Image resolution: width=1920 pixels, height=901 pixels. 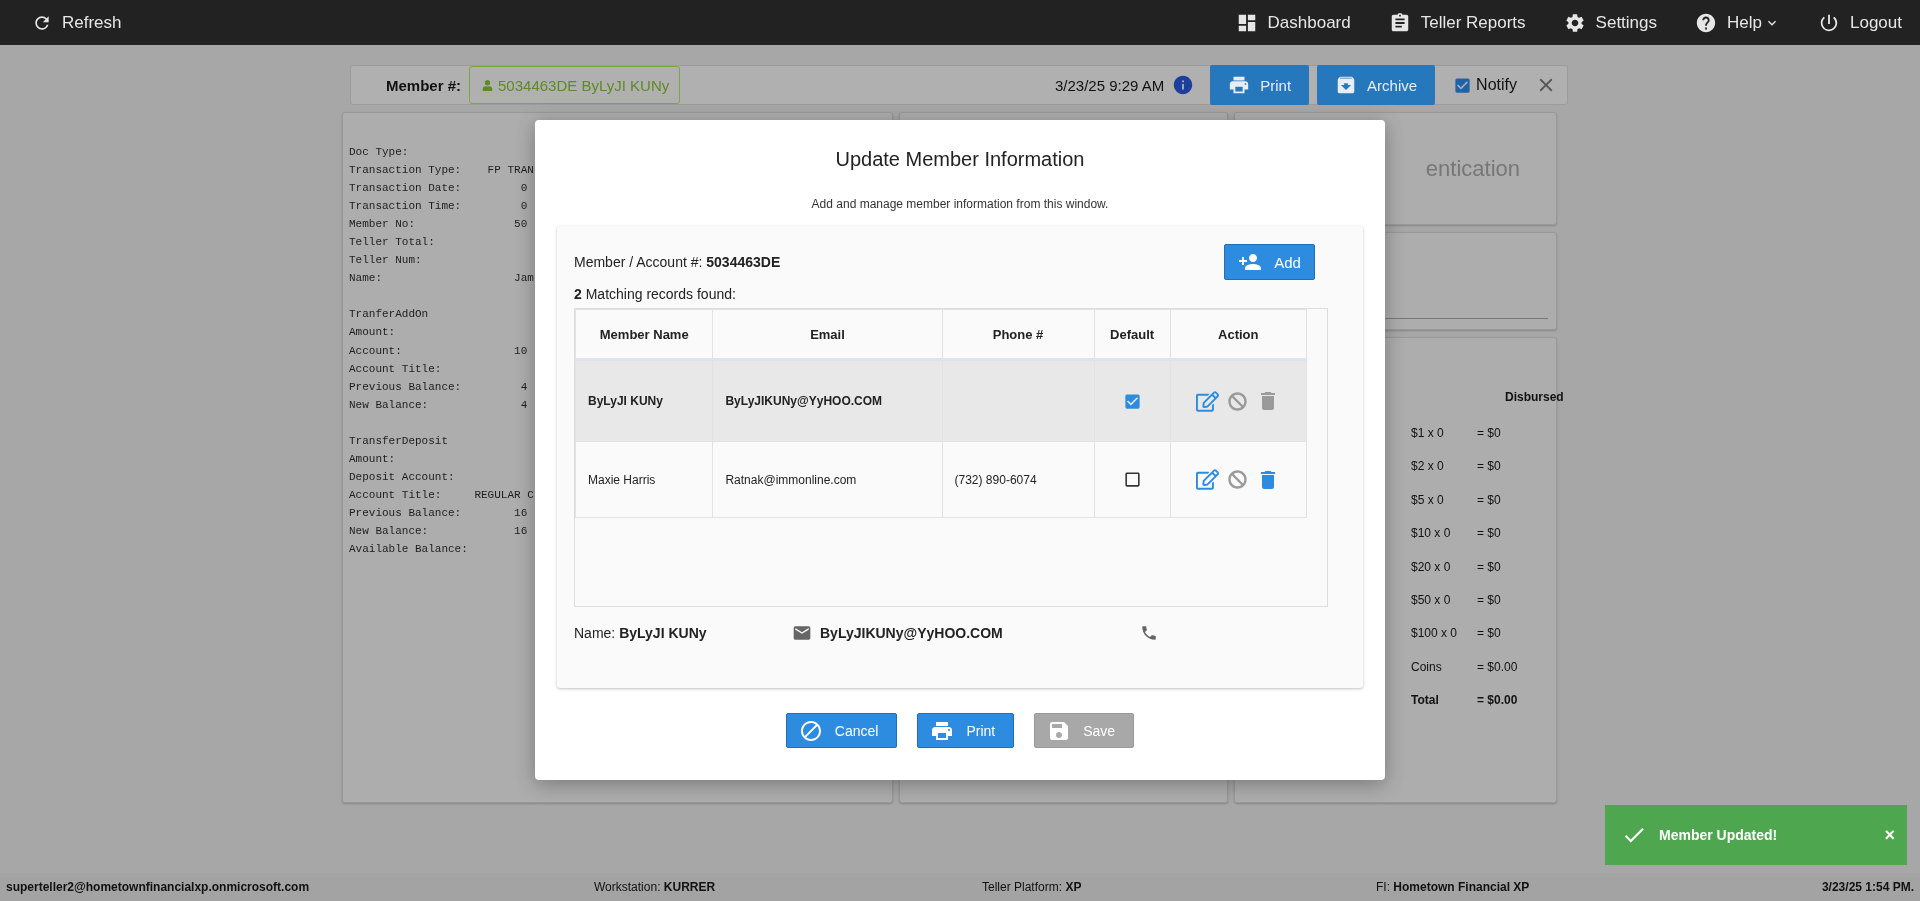 I want to click on receipt-line: Account Title:, so click(x=395, y=369).